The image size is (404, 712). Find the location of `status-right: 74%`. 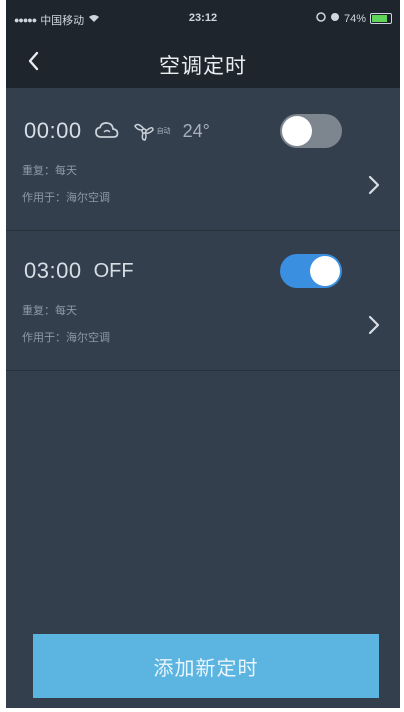

status-right: 74% is located at coordinates (354, 18).